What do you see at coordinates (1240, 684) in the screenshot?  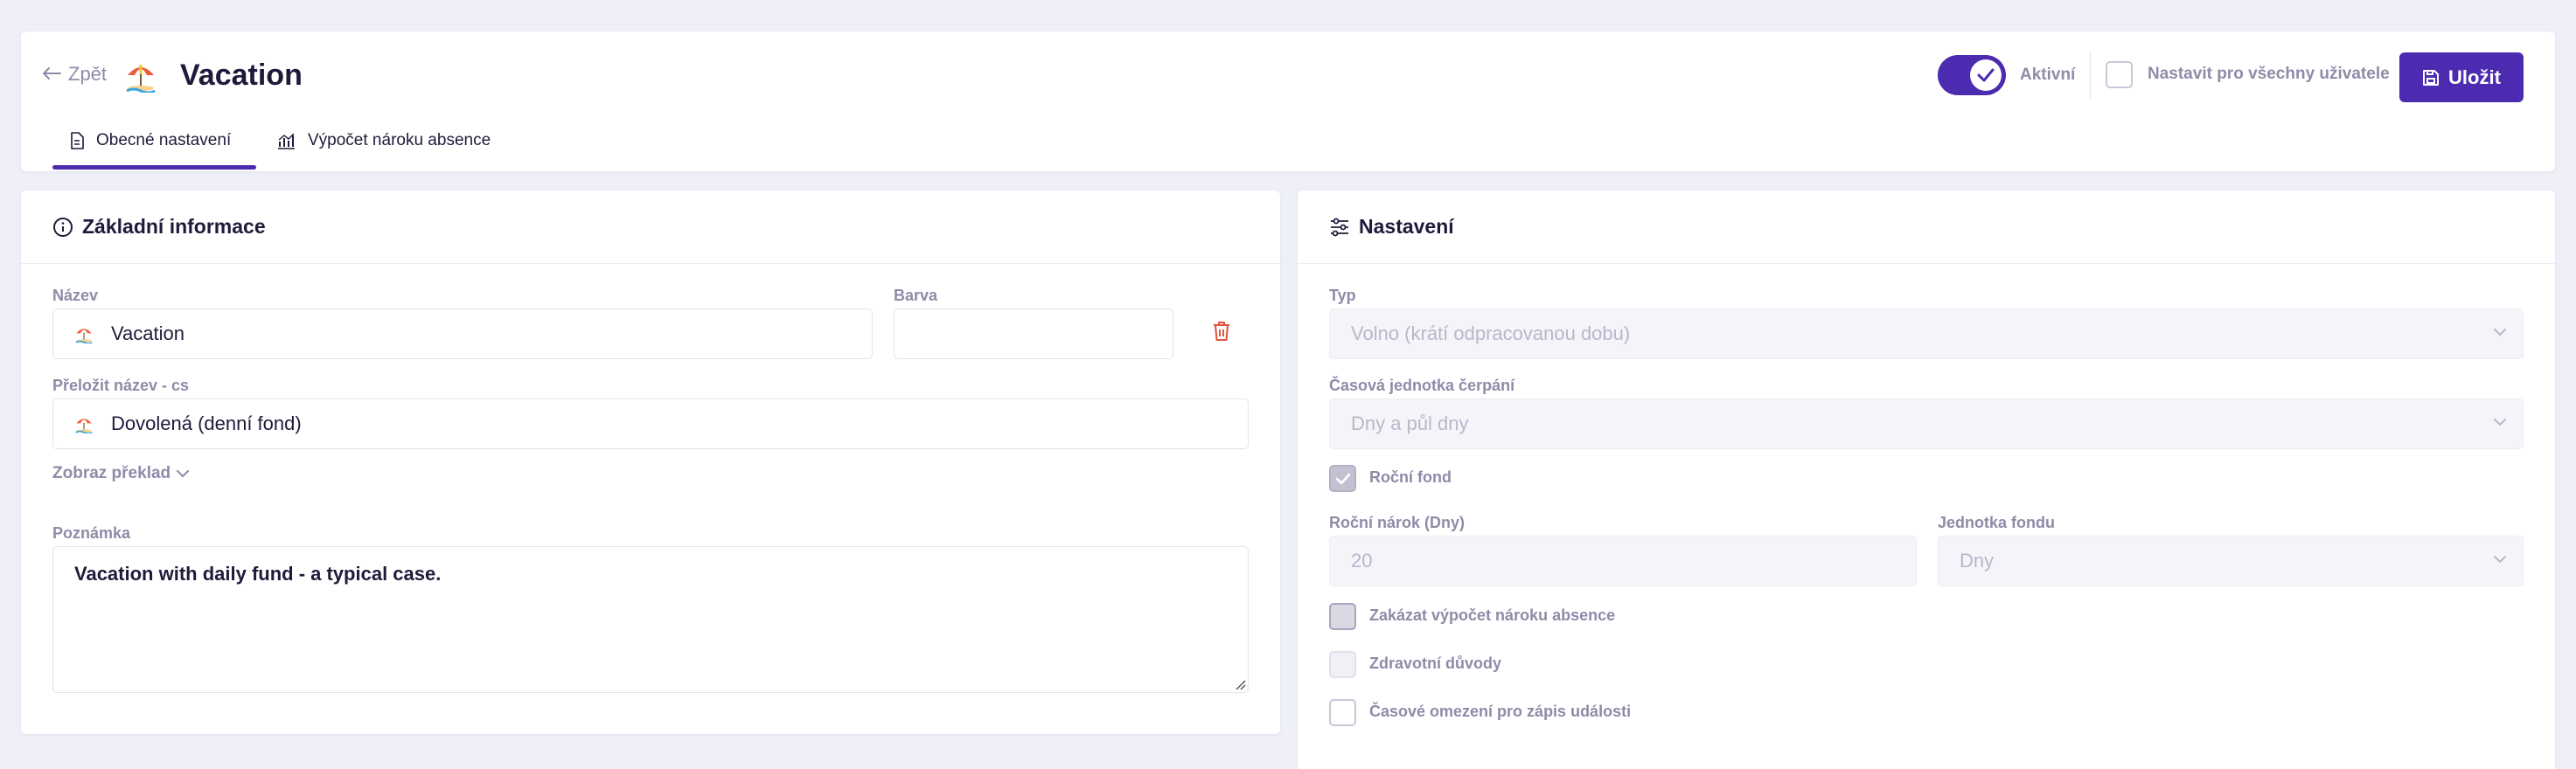 I see `resize-handle-icon` at bounding box center [1240, 684].